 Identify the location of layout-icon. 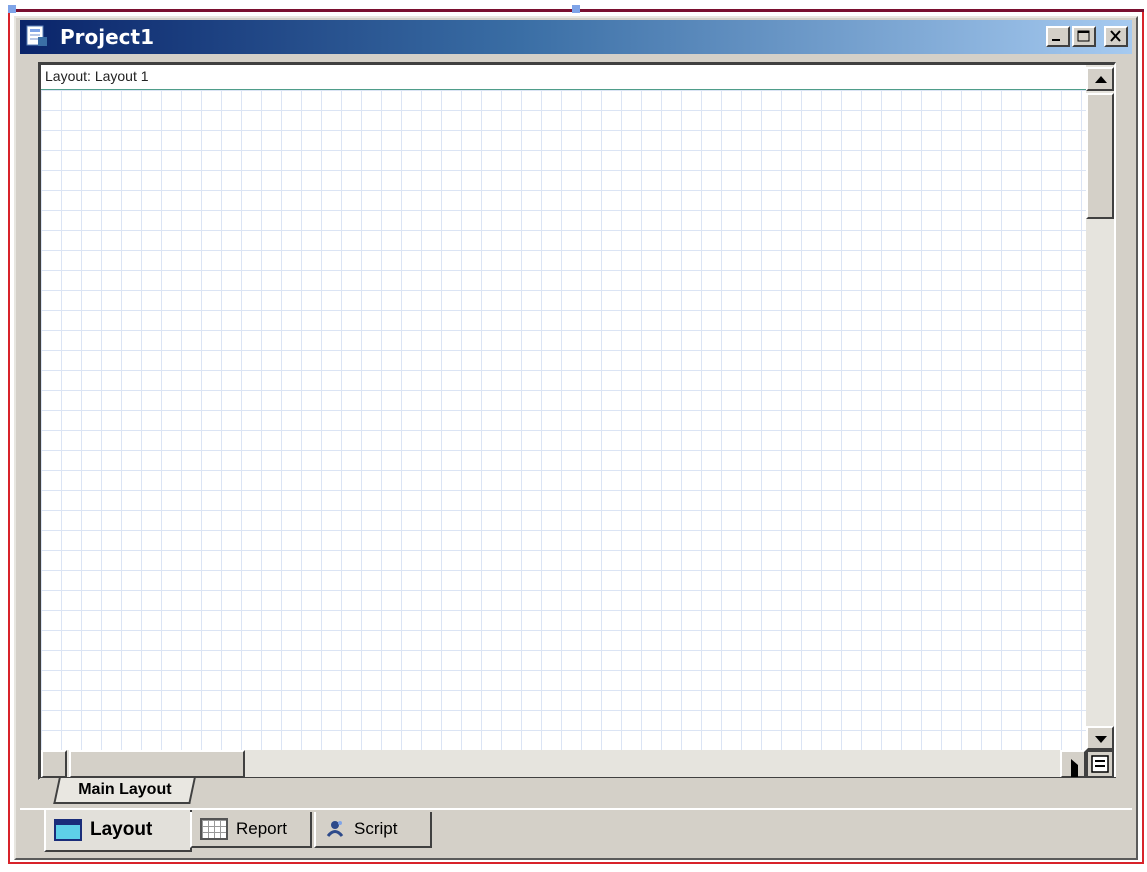
(68, 830).